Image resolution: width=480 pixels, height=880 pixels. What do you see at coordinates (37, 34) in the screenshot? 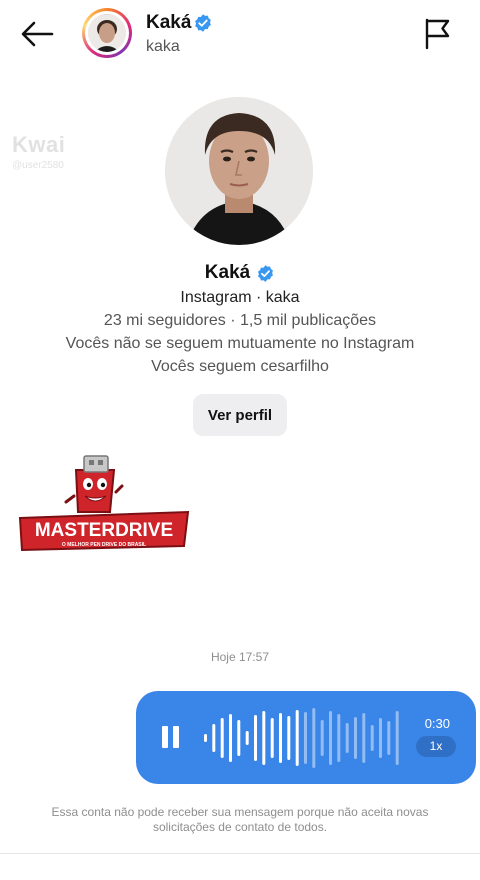
I see `arrow-left-icon` at bounding box center [37, 34].